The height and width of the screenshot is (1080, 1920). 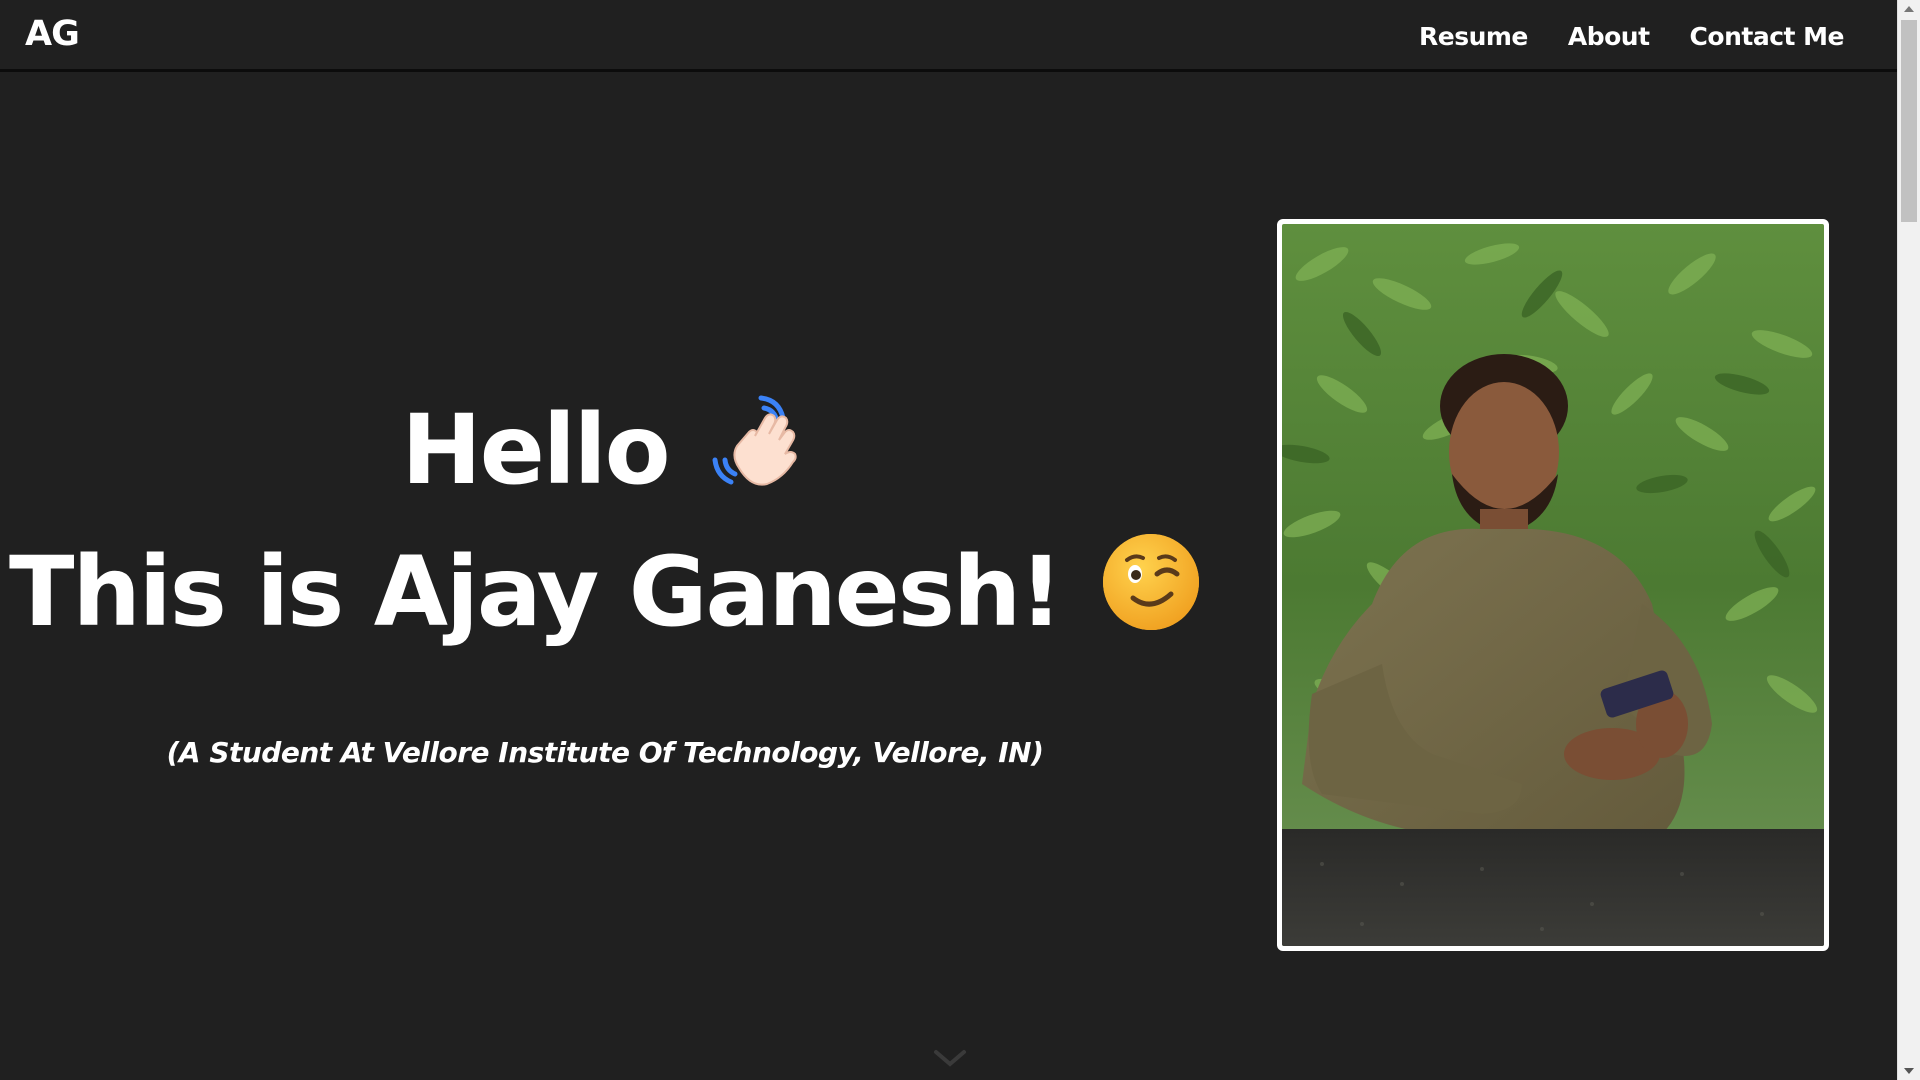 I want to click on navbar: AG Resume About Contact Me, so click(x=949, y=36).